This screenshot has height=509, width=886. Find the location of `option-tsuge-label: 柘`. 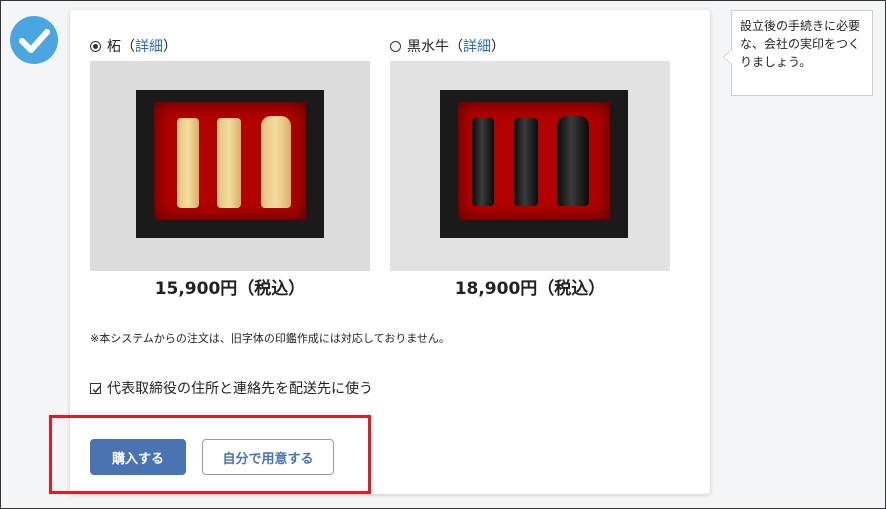

option-tsuge-label: 柘 is located at coordinates (114, 47).